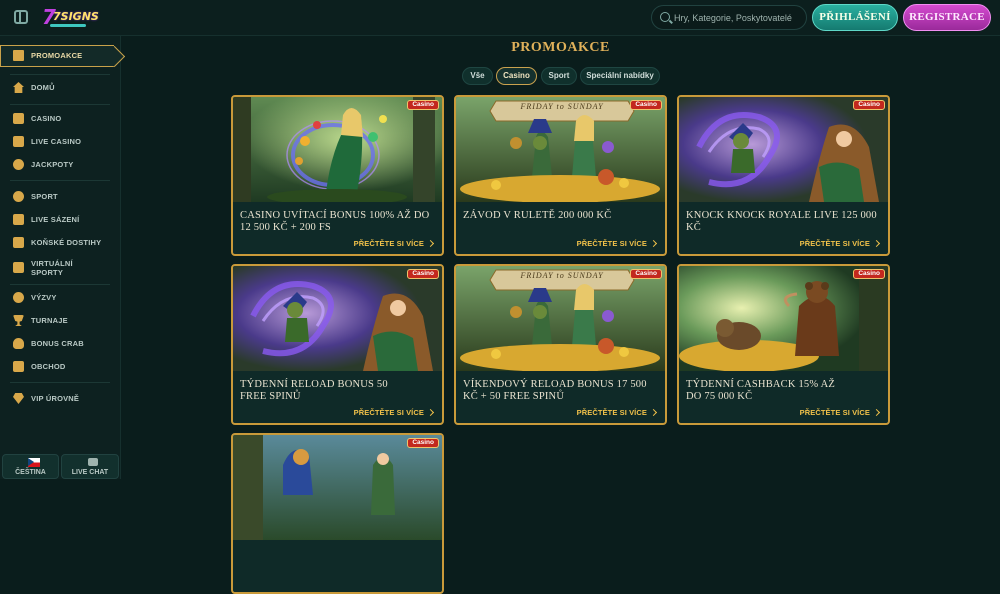 The height and width of the screenshot is (594, 1000). Describe the element at coordinates (60, 56) in the screenshot. I see `sidebar-item-promoakce: PROMOAKCE` at that location.